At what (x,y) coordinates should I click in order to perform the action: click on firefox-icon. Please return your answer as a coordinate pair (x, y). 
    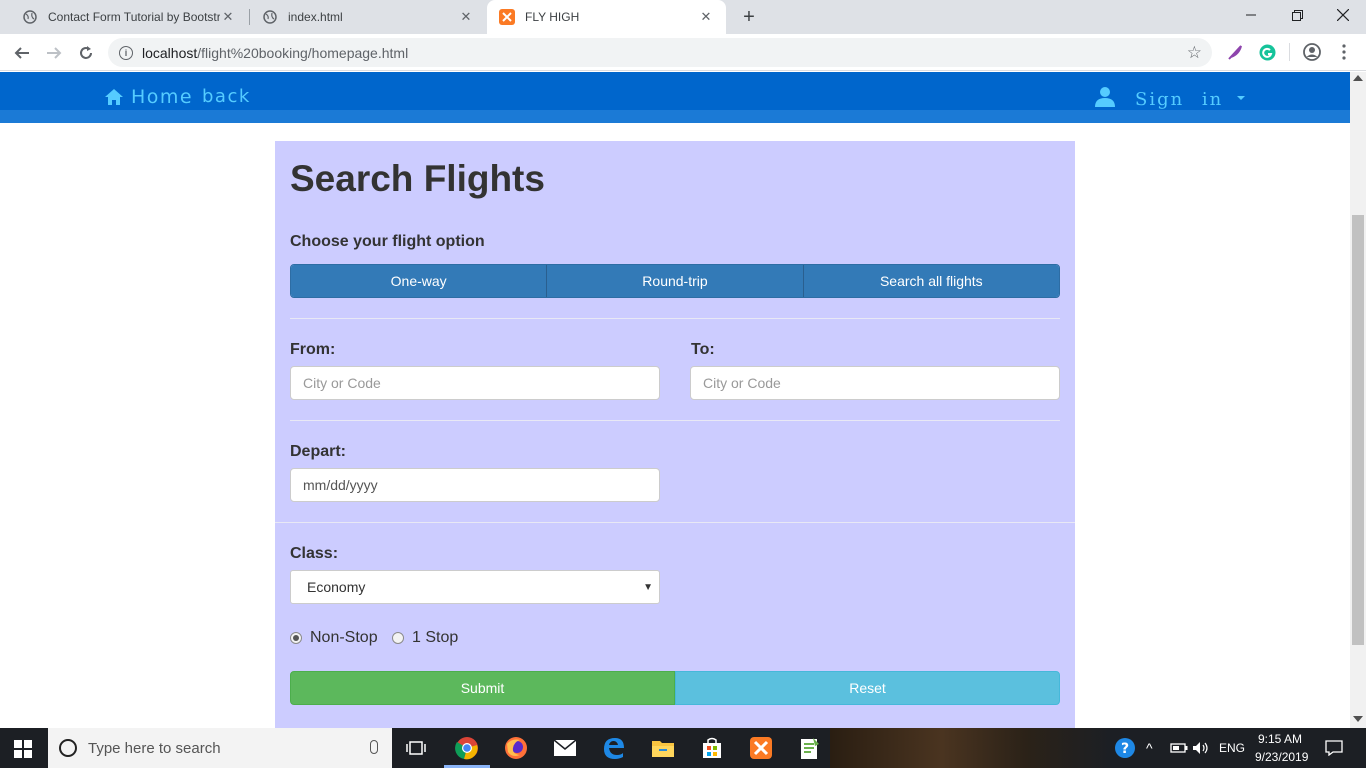
    Looking at the image, I should click on (516, 748).